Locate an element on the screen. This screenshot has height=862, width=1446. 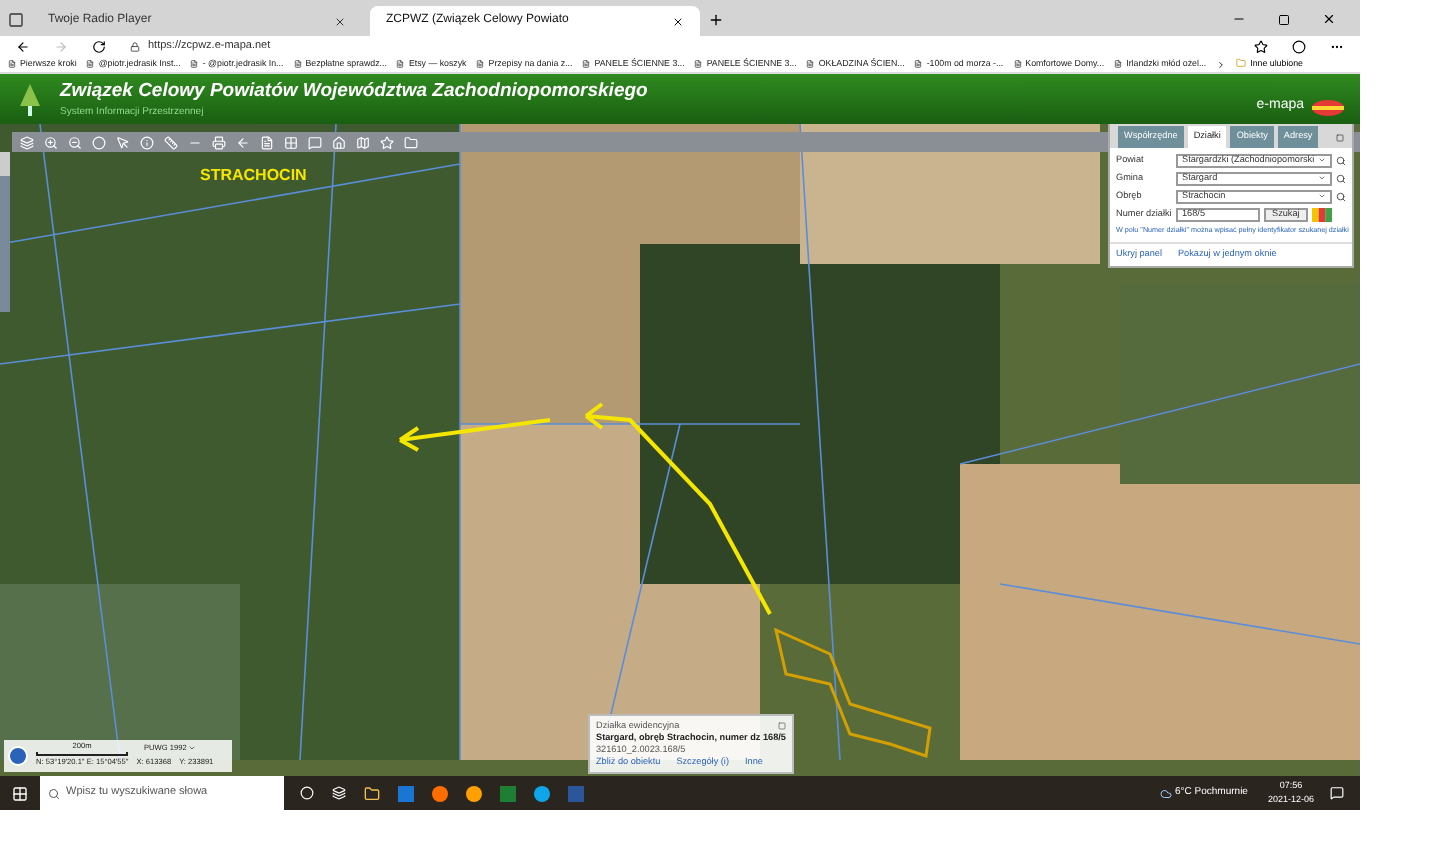
site-title: Związek Celowy Powiatów Województwa Zachodniopomorskiego is located at coordinates (354, 91).